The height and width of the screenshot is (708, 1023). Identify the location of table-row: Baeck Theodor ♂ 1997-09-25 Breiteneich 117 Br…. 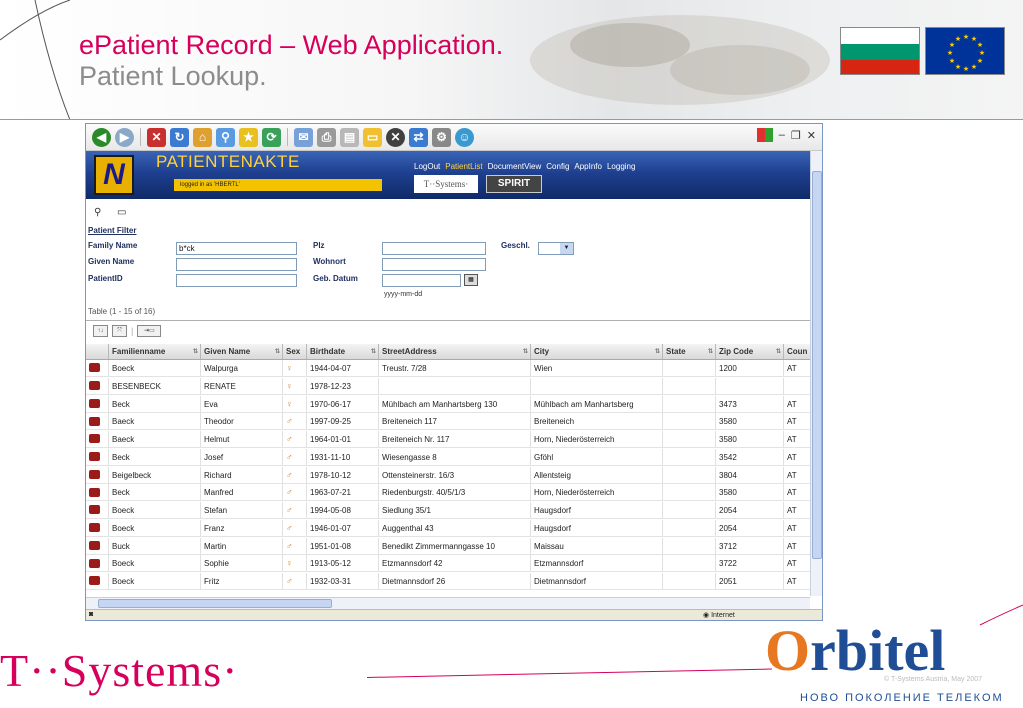
(454, 422).